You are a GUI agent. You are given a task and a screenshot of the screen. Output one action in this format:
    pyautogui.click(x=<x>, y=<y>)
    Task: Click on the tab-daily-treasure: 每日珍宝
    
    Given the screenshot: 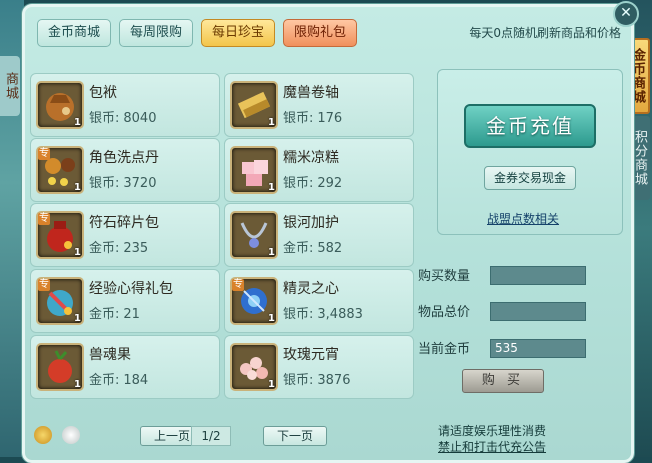 What is the action you would take?
    pyautogui.click(x=238, y=33)
    